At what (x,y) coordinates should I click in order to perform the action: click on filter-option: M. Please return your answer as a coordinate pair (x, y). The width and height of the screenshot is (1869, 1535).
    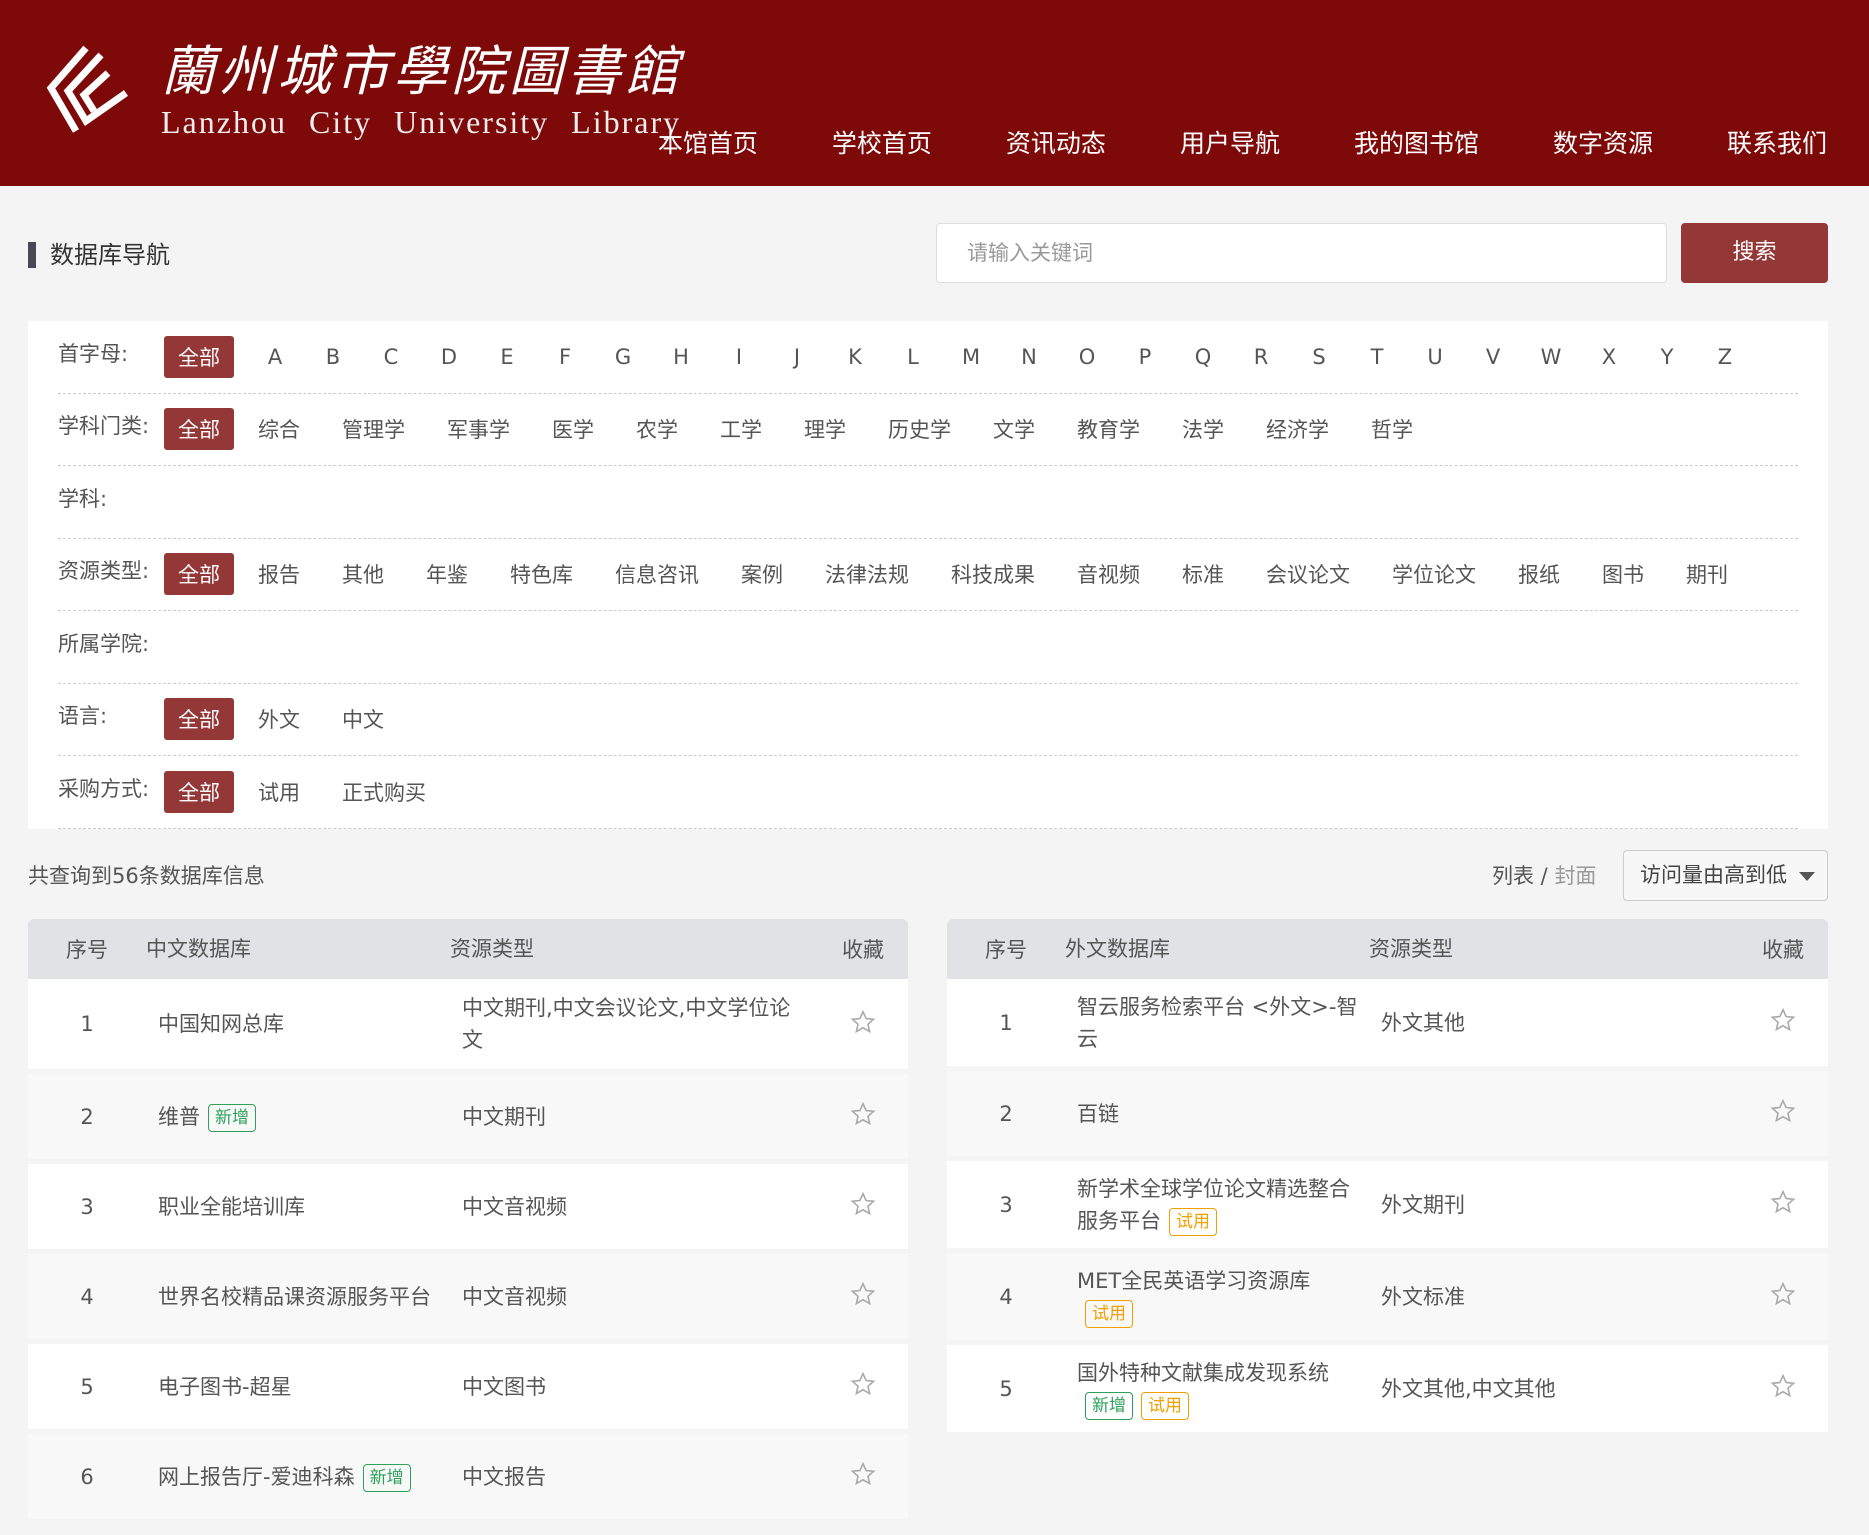
    Looking at the image, I should click on (971, 357).